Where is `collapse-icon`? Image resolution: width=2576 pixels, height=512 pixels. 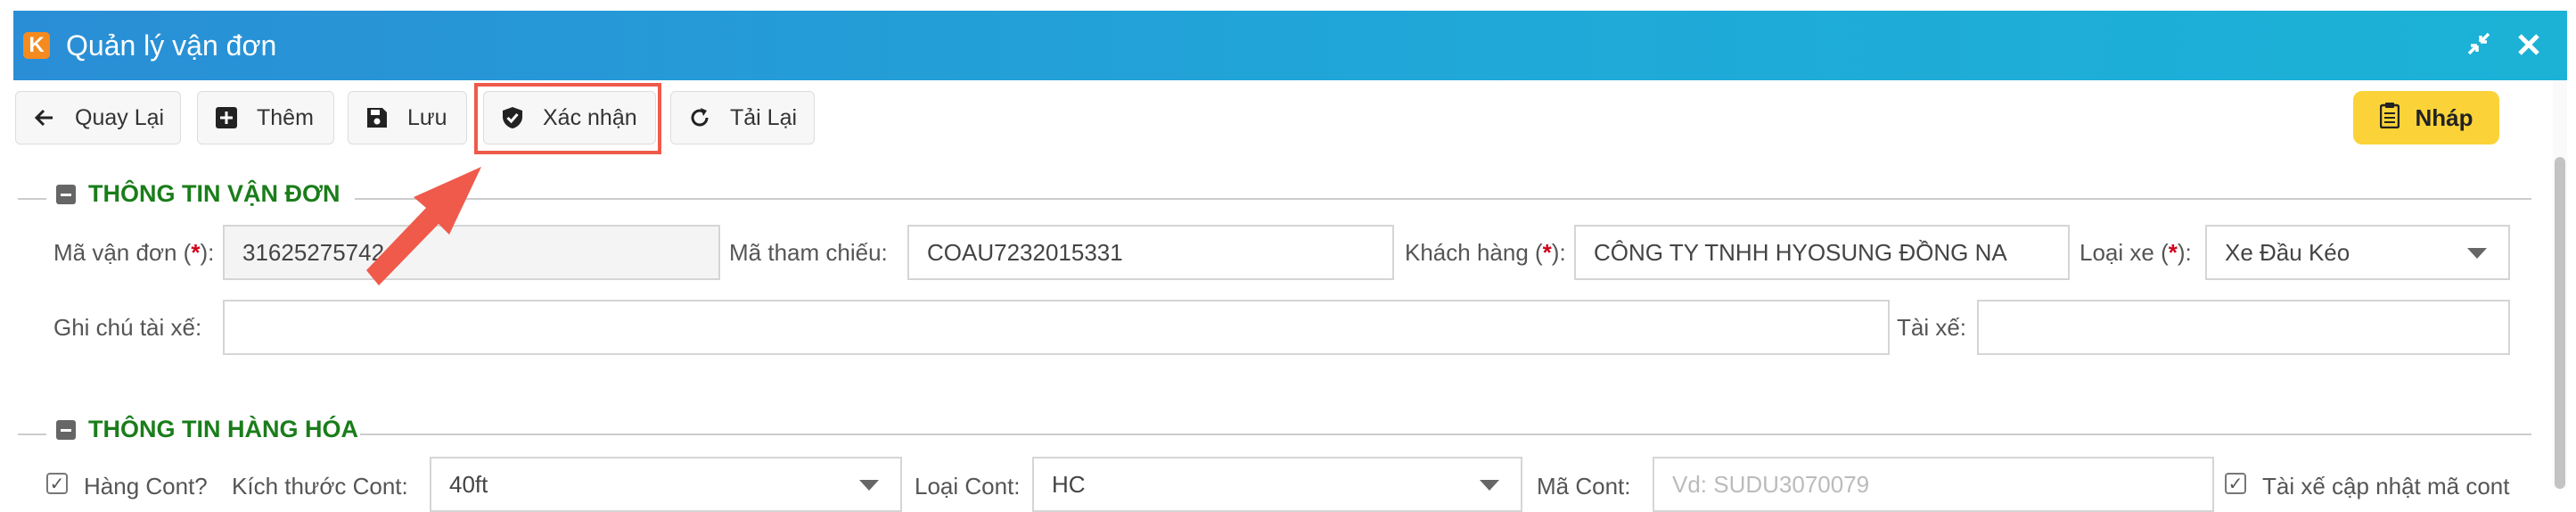
collapse-icon is located at coordinates (2478, 46).